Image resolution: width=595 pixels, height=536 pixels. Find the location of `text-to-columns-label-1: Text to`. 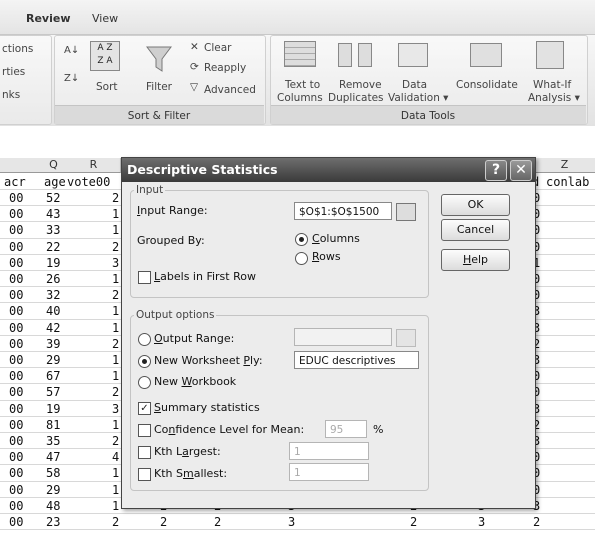

text-to-columns-label-1: Text to is located at coordinates (302, 85).